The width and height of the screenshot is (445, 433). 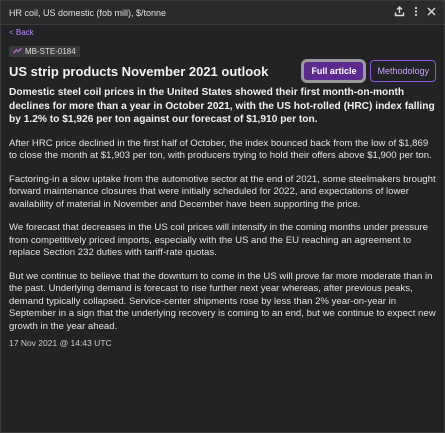 I want to click on more-vert-icon, so click(x=416, y=13).